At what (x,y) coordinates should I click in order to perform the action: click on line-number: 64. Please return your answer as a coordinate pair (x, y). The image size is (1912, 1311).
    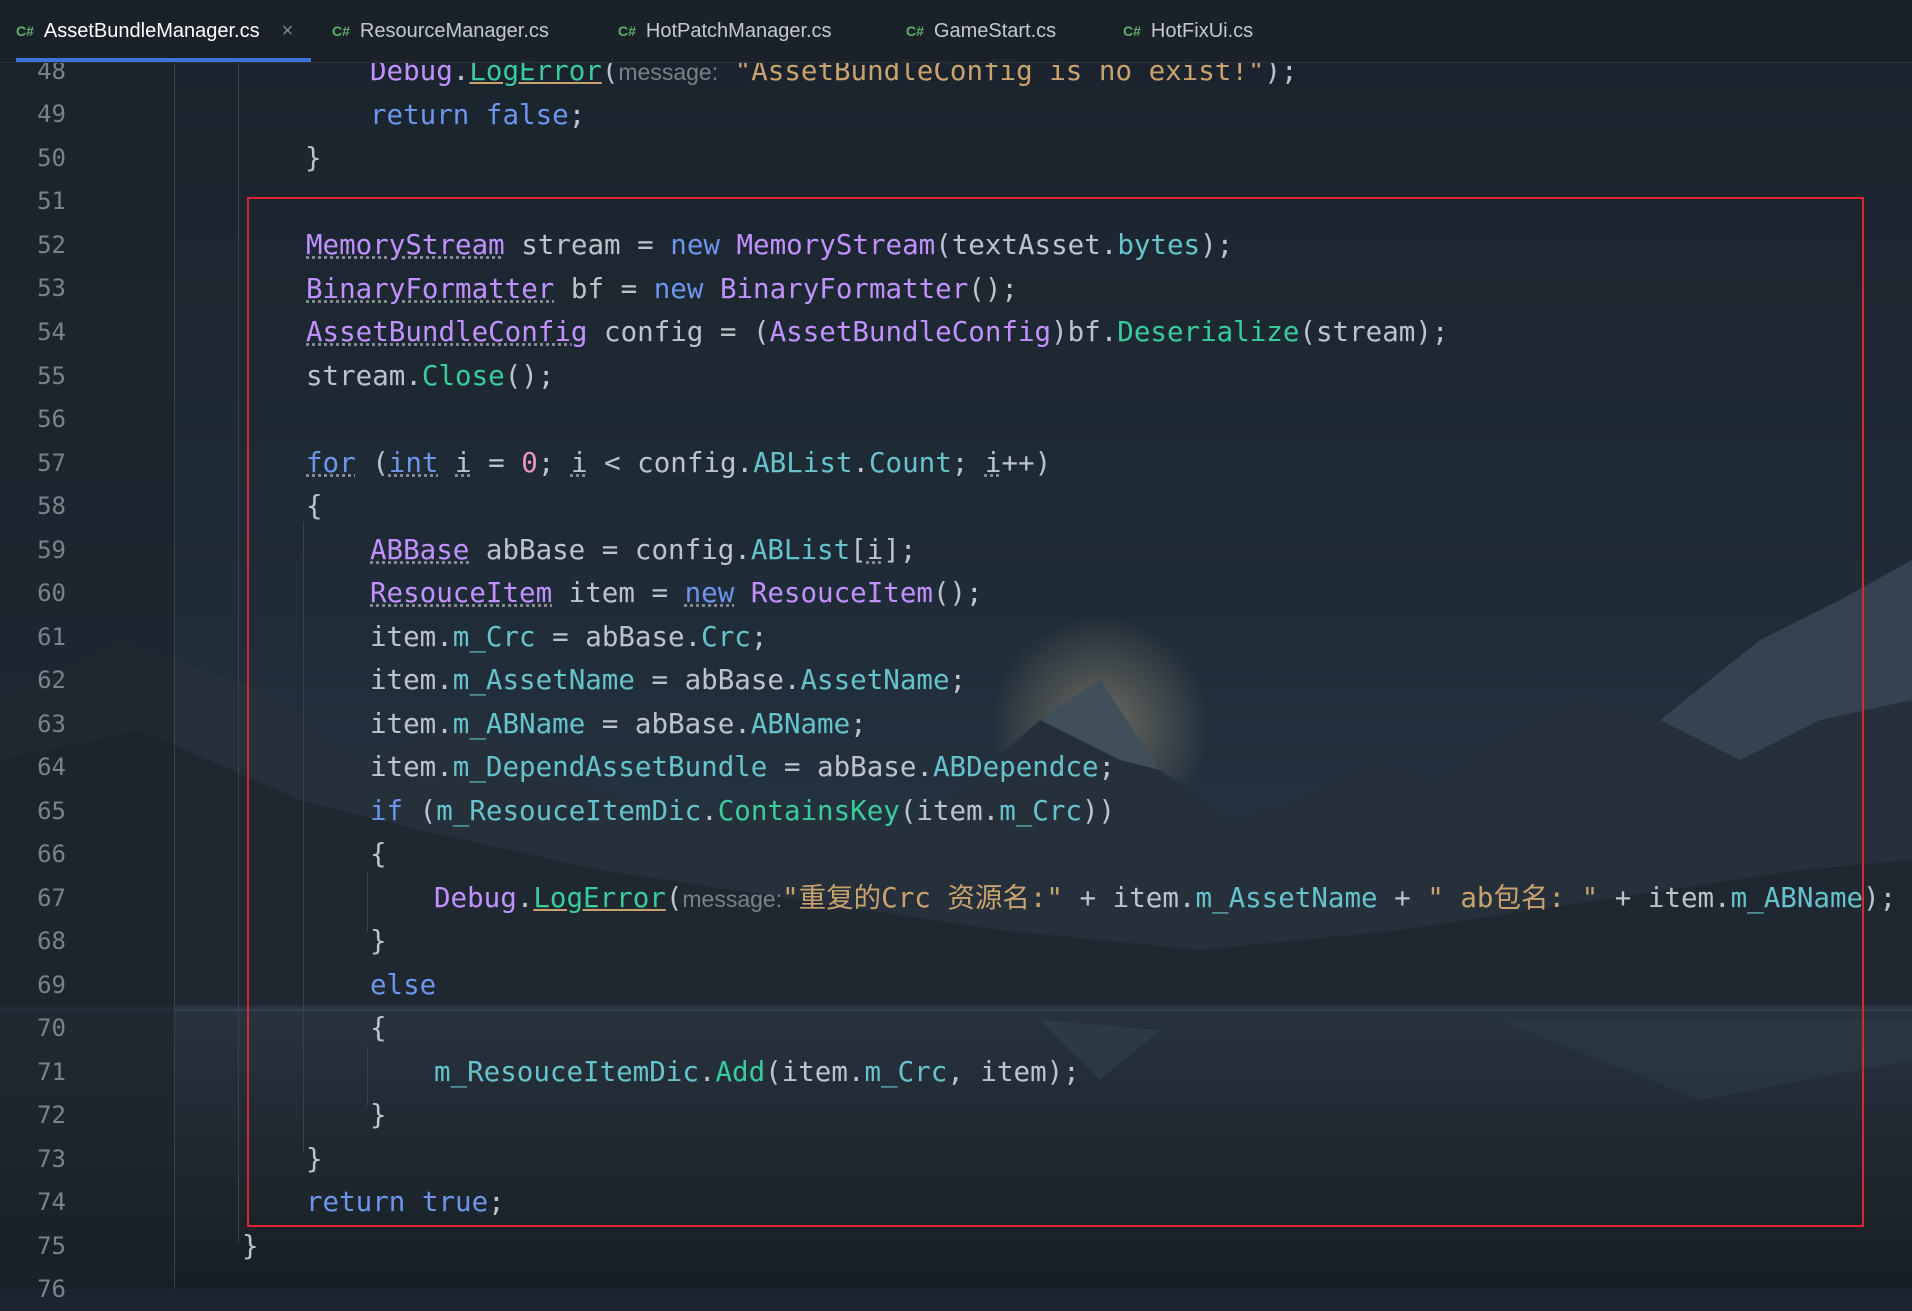
    Looking at the image, I should click on (51, 767).